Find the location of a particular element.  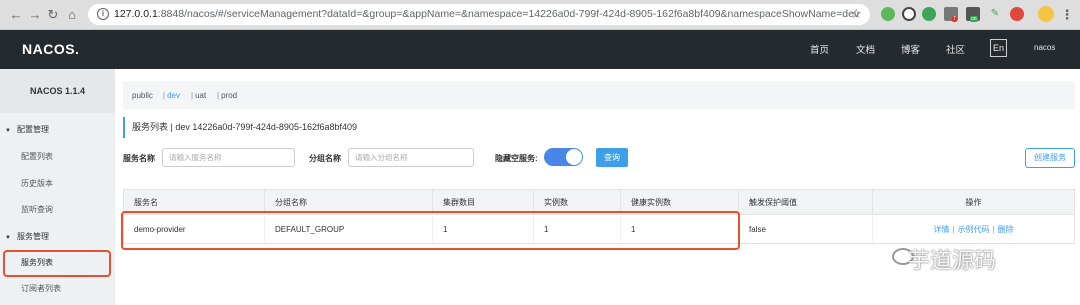

sidebar-item-listener-query: 监听查询 is located at coordinates (37, 209).